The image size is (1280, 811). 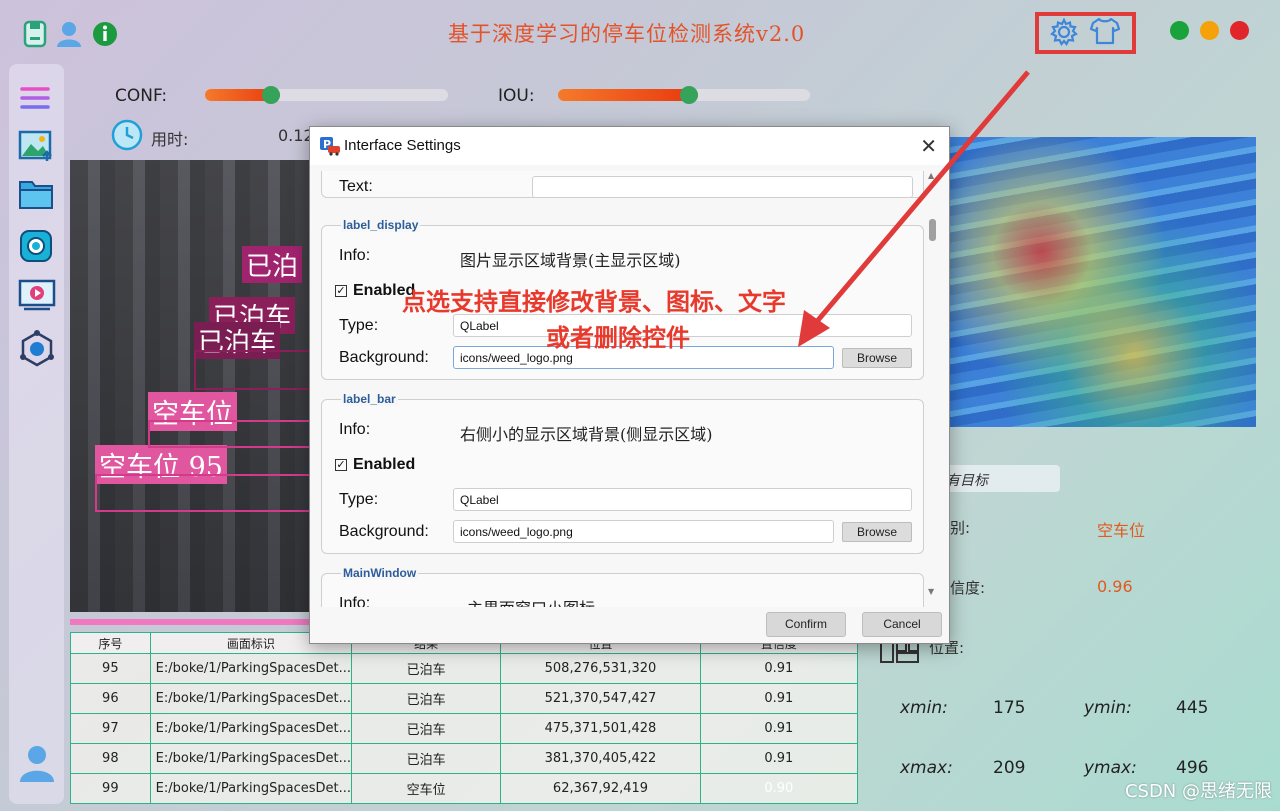 I want to click on annotation-text-line2: 或者删除控件, so click(x=618, y=338).